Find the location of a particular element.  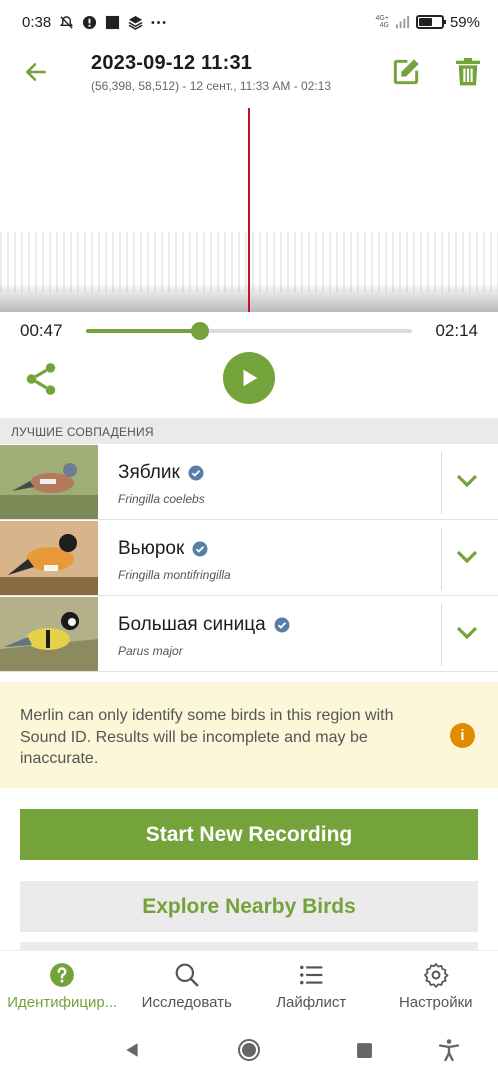

delete-button is located at coordinates (468, 72).